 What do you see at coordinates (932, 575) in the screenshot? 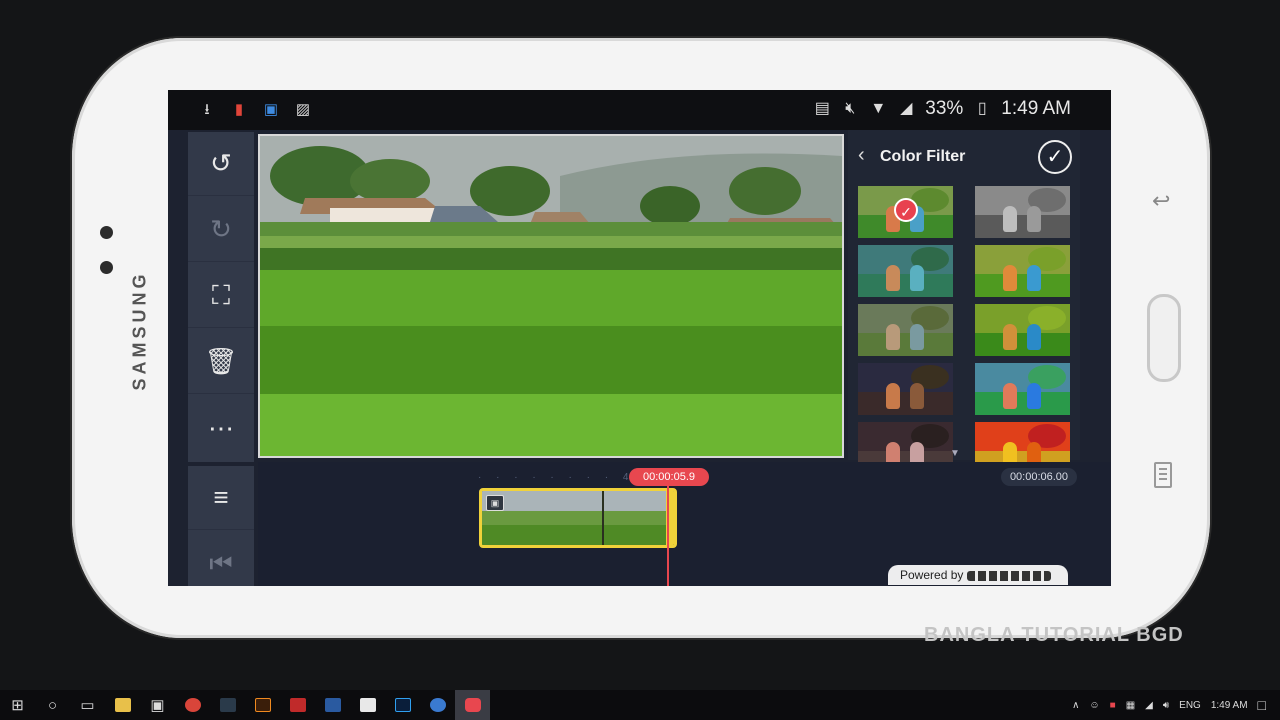
I see `powered-by-text: Powered by` at bounding box center [932, 575].